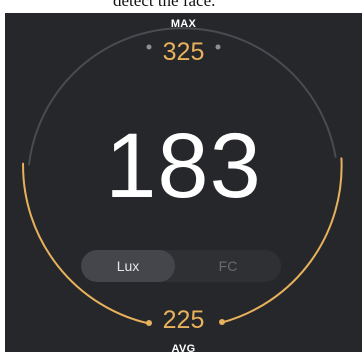  Describe the element at coordinates (164, 5) in the screenshot. I see `caption-text: detect the face.` at that location.